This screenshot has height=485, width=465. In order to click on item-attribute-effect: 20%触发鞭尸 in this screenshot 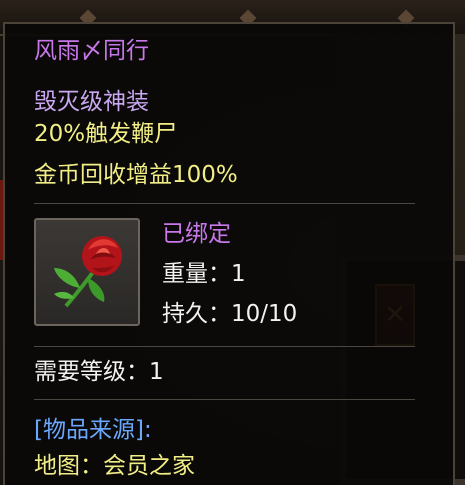, I will do `click(106, 134)`.